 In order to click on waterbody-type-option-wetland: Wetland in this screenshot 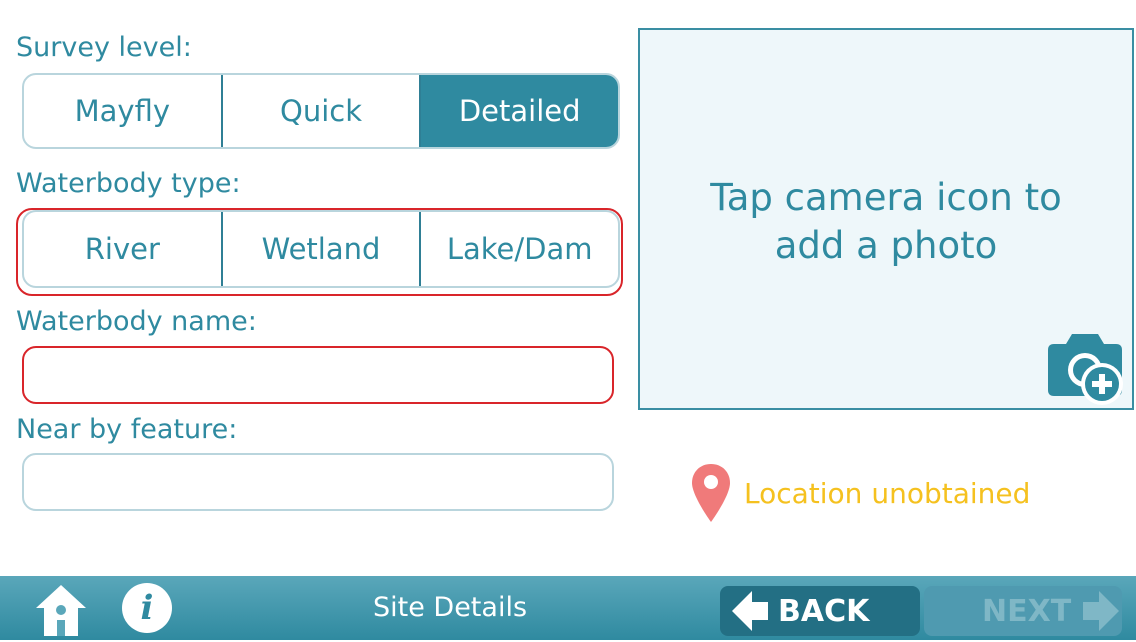, I will do `click(322, 249)`.